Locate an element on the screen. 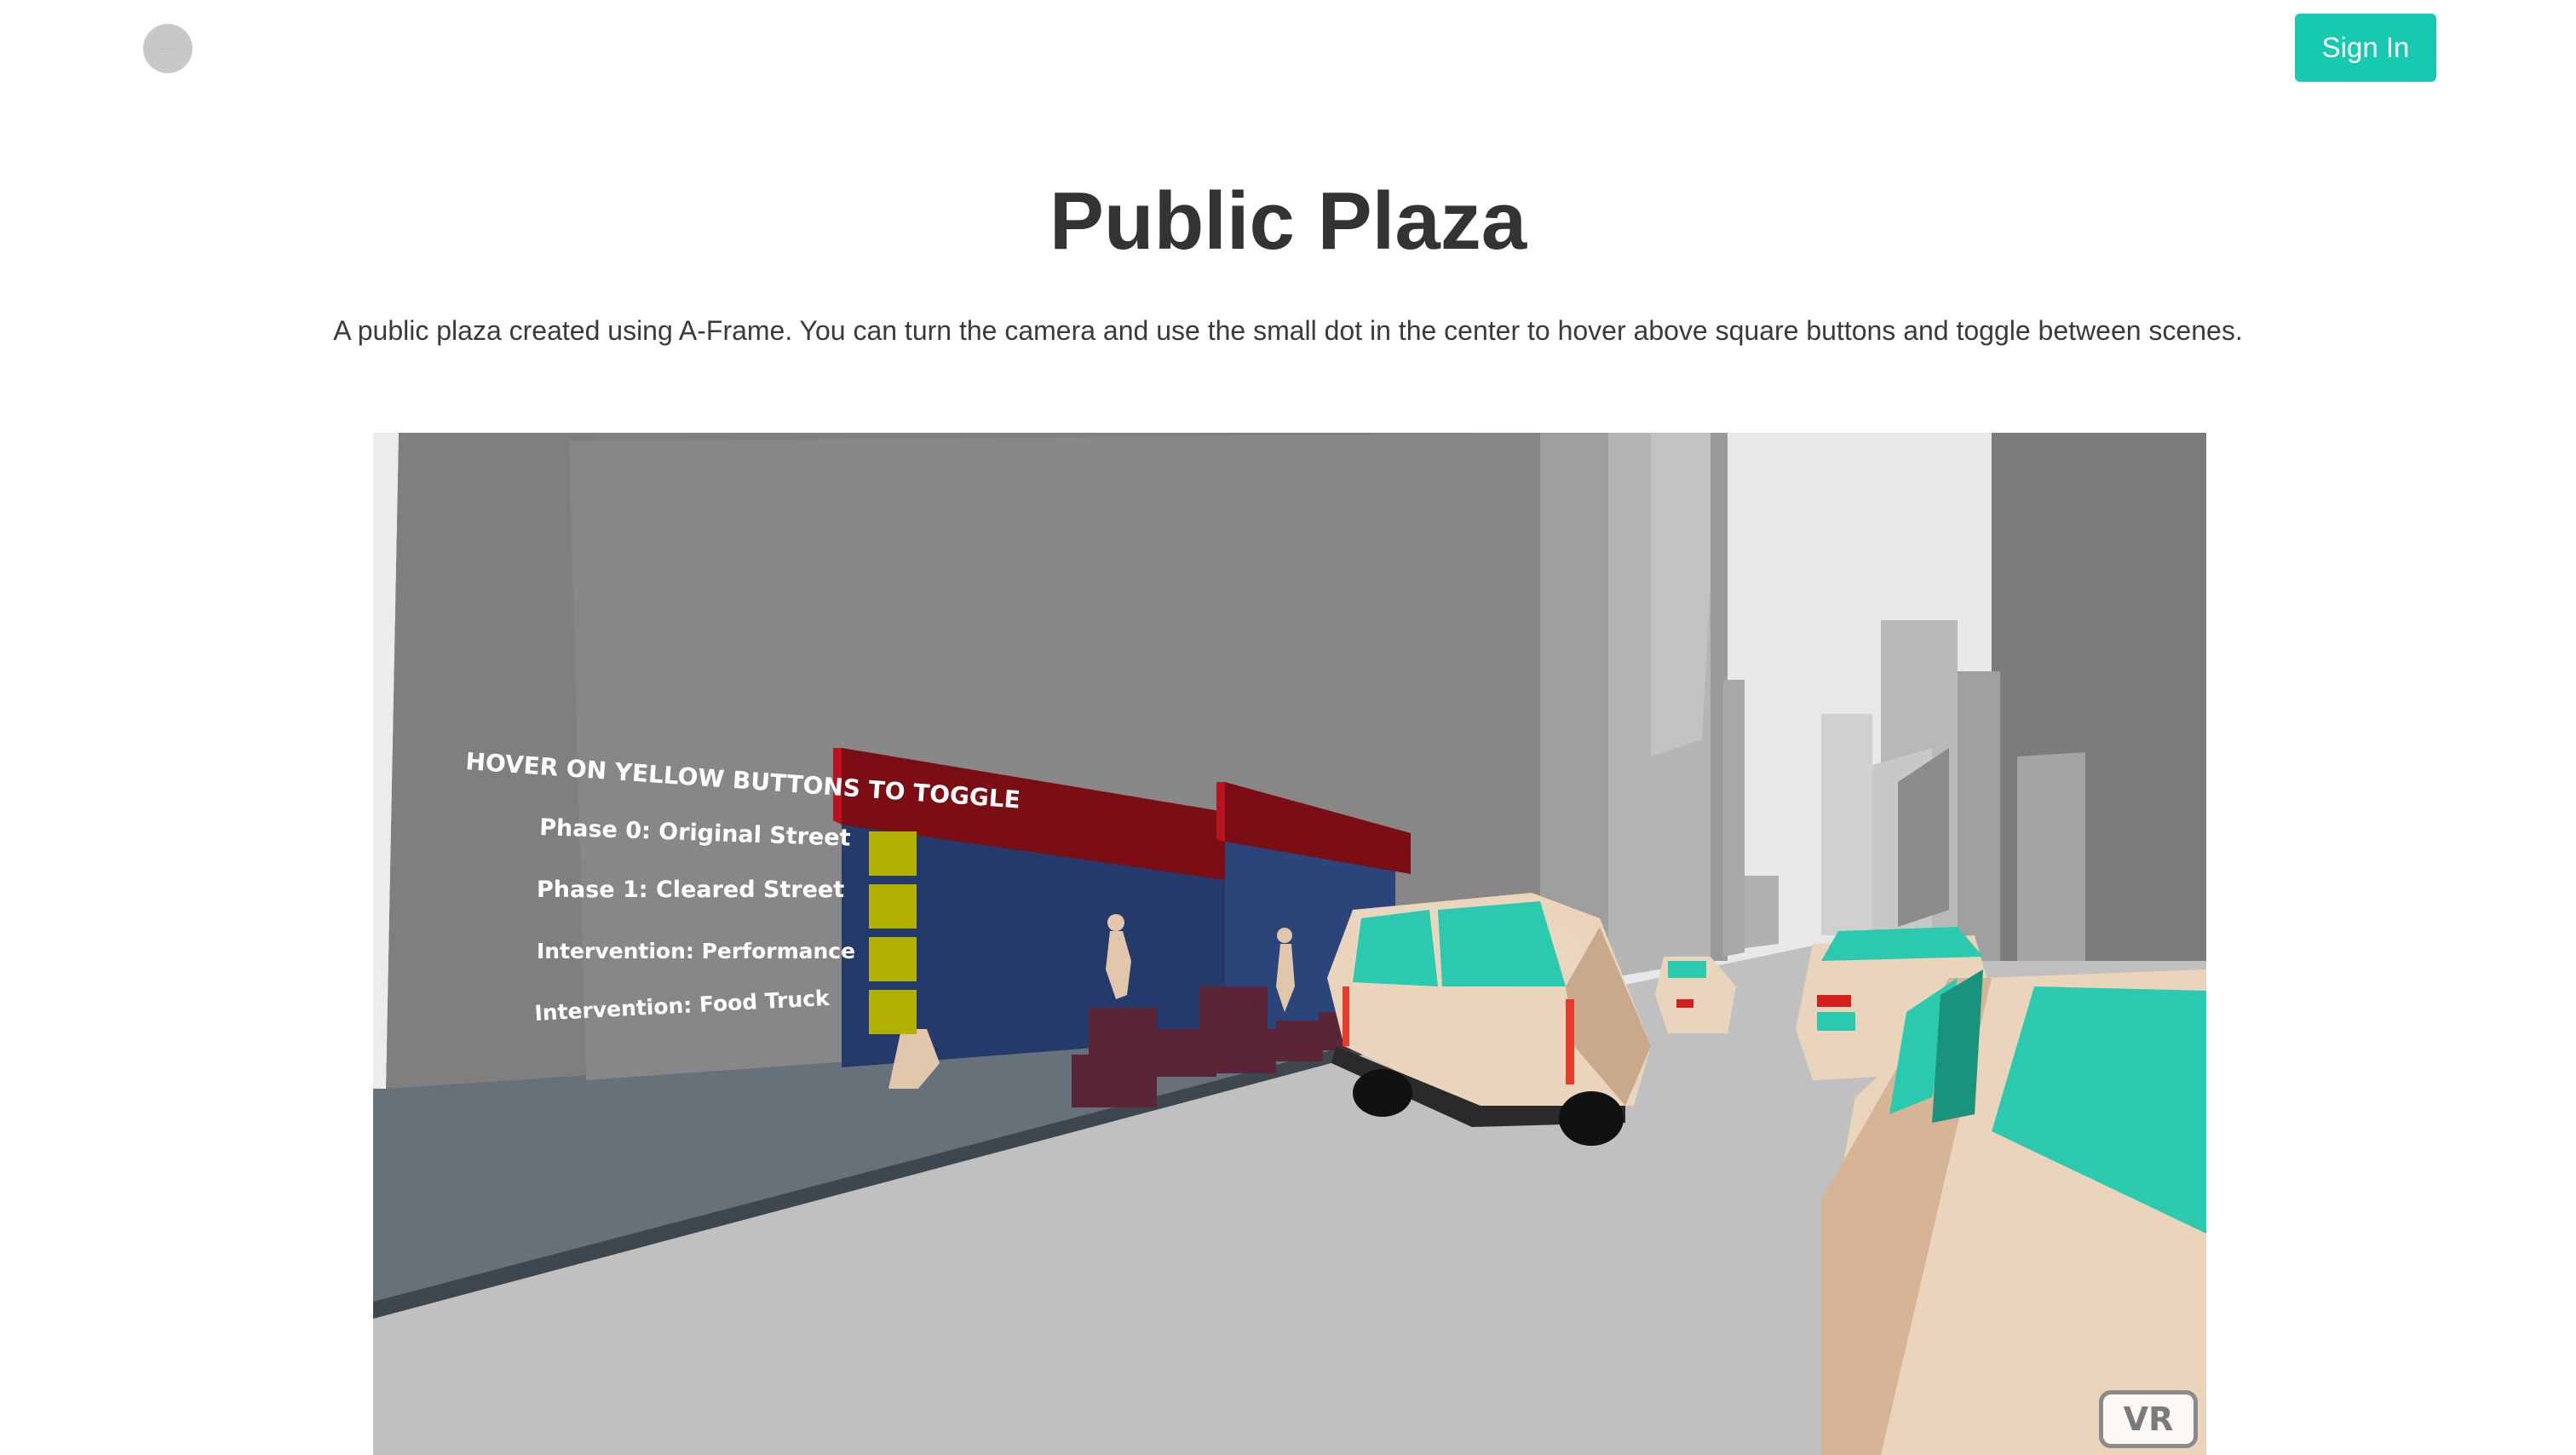  button-label-performance: Intervention: Performance is located at coordinates (696, 951).